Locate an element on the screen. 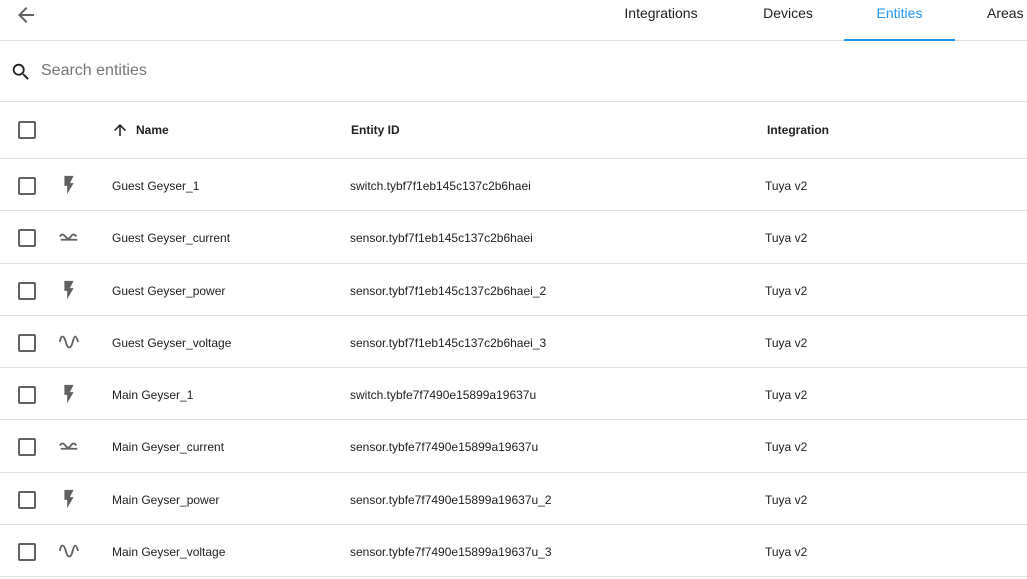 This screenshot has width=1027, height=579. tab-devices: Devices is located at coordinates (788, 20).